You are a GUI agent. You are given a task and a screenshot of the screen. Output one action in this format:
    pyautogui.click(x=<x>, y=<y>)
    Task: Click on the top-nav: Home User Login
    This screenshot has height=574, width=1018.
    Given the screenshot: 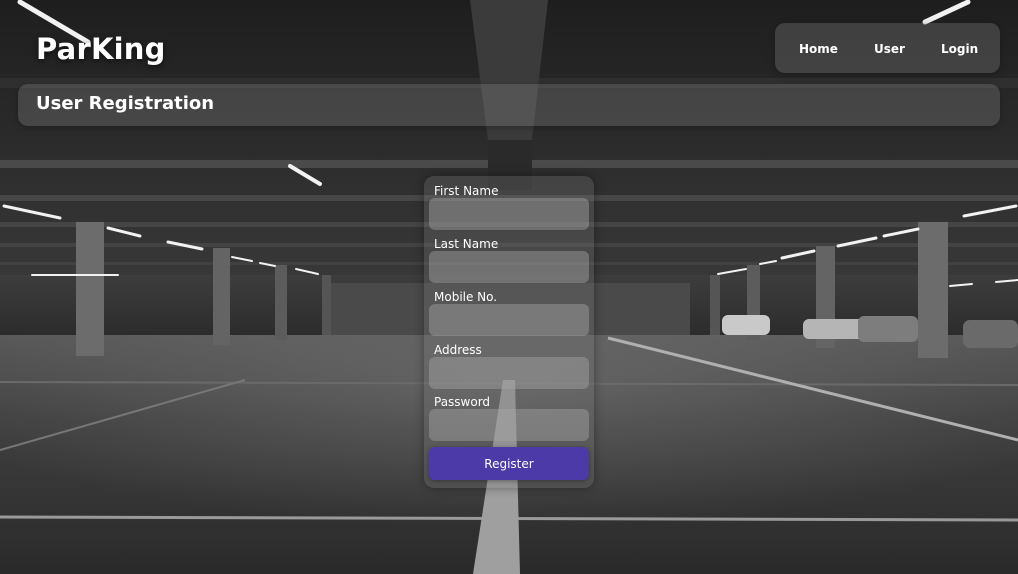 What is the action you would take?
    pyautogui.click(x=887, y=48)
    